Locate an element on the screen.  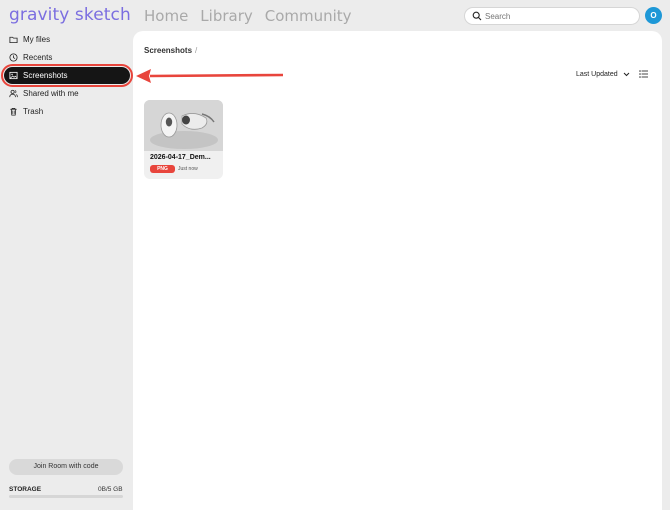
sidebar-item-label: Recents is located at coordinates (38, 57).